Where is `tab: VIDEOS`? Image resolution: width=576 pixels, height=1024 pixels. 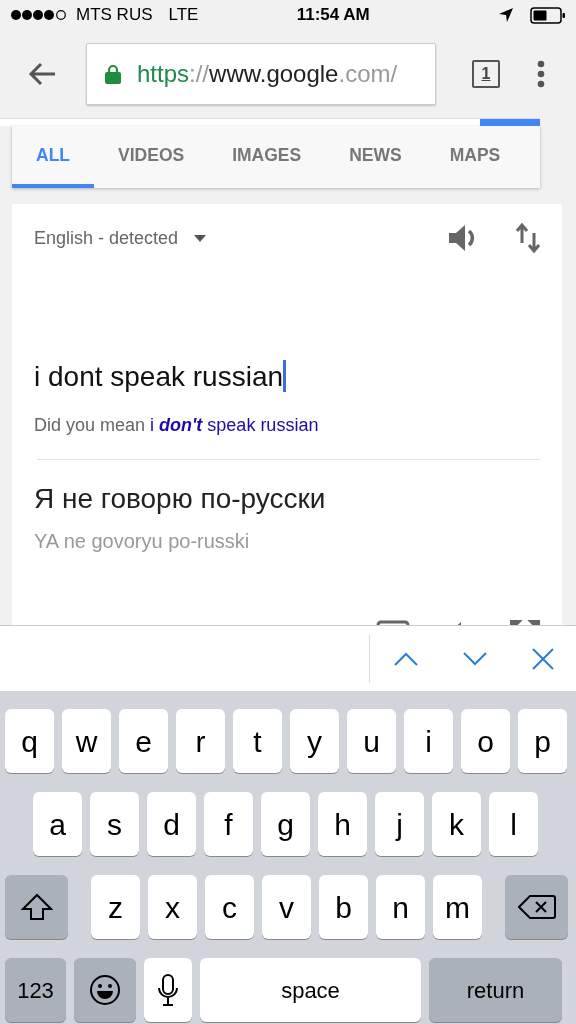 tab: VIDEOS is located at coordinates (151, 157).